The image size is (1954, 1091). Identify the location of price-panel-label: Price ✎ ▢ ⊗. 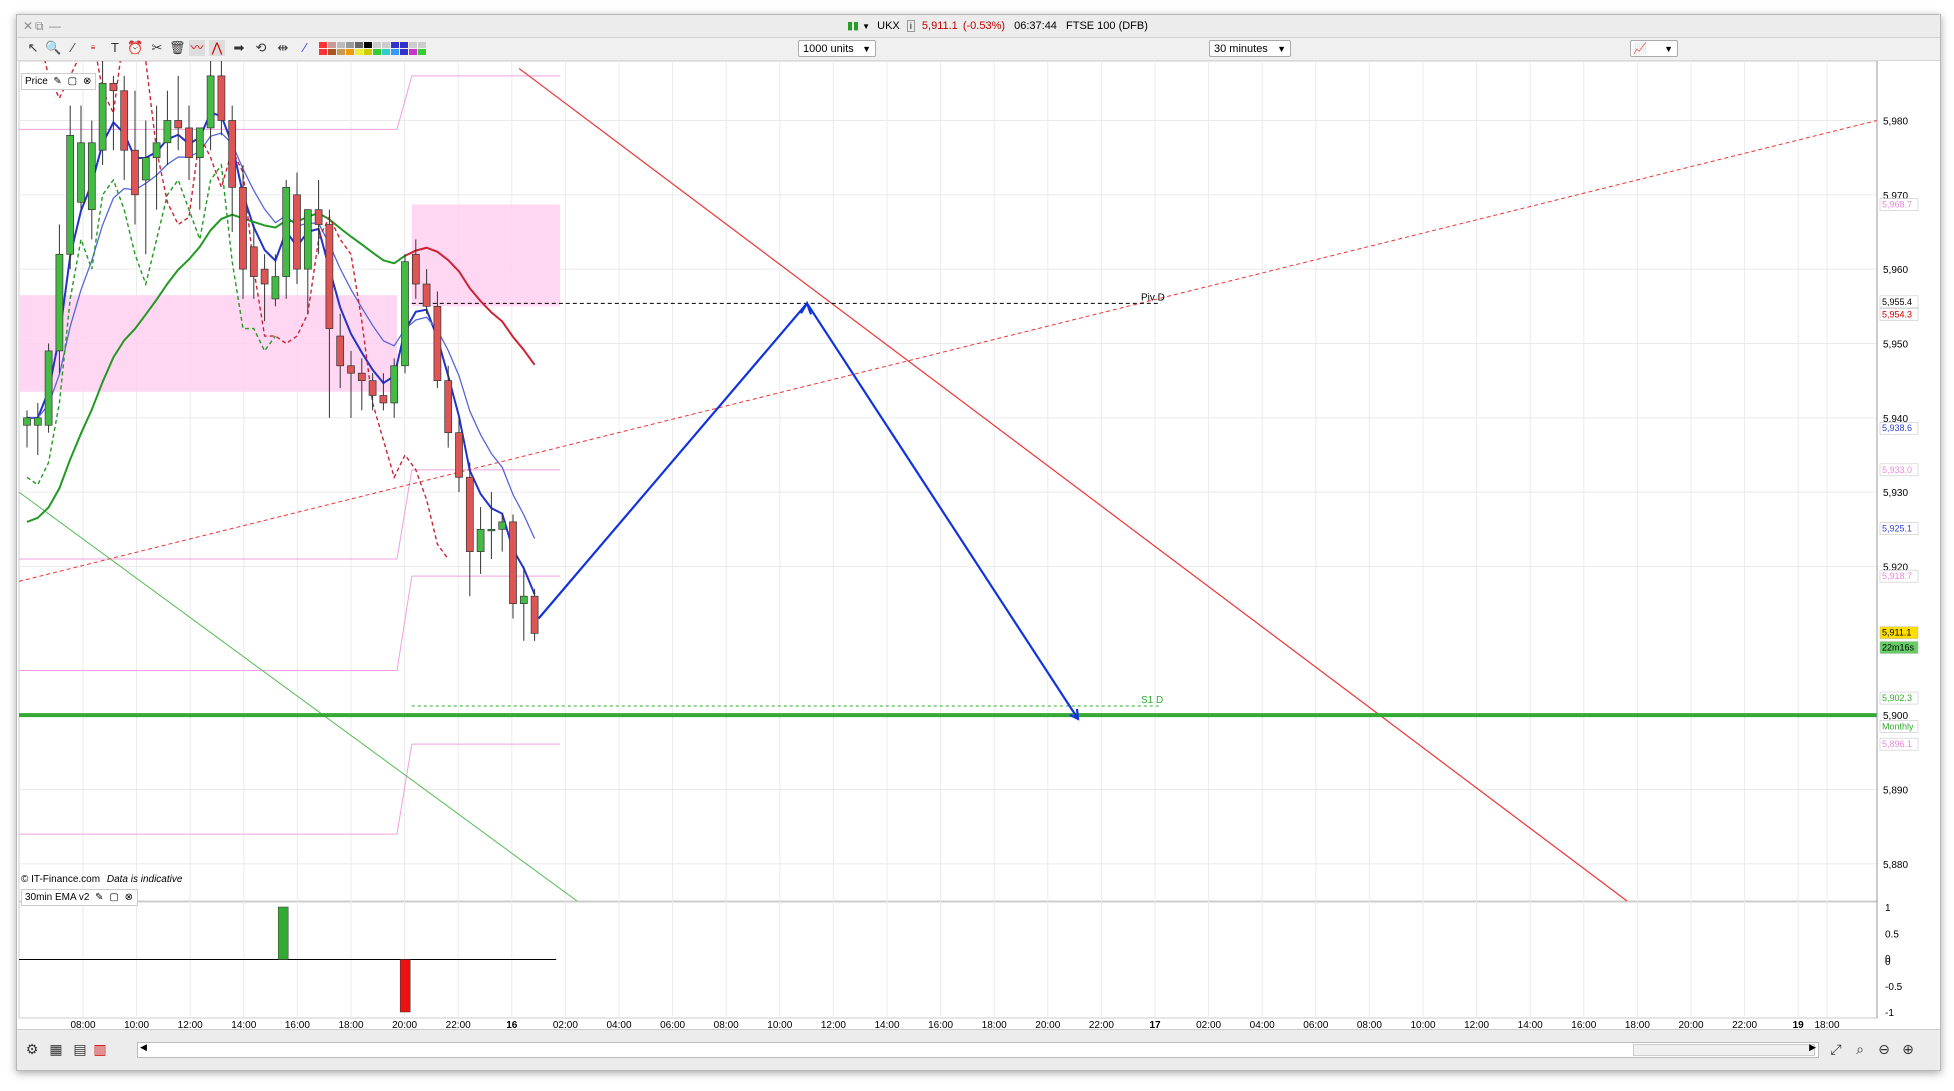
(59, 81).